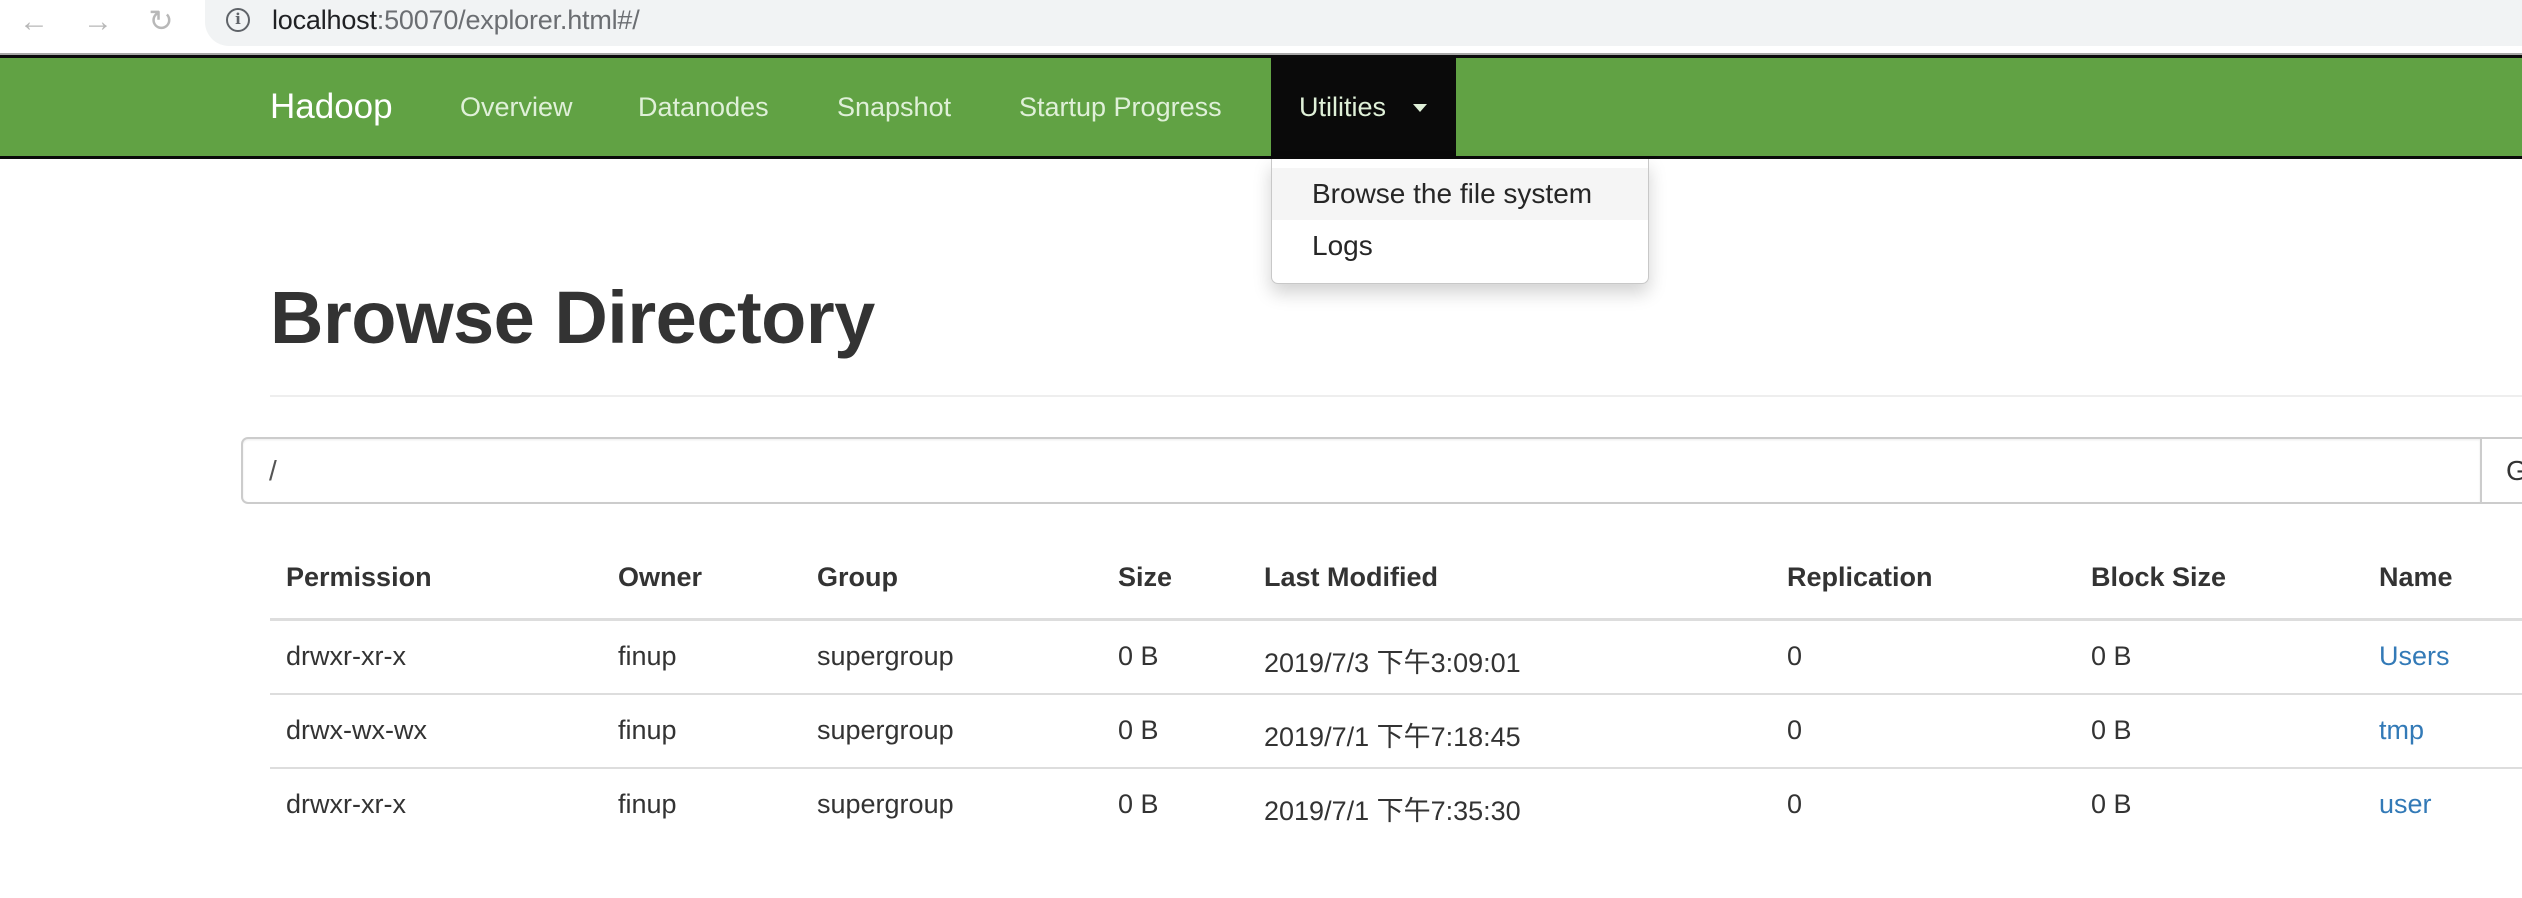 Image resolution: width=2522 pixels, height=898 pixels. Describe the element at coordinates (161, 22) in the screenshot. I see `reload-icon: ↻` at that location.